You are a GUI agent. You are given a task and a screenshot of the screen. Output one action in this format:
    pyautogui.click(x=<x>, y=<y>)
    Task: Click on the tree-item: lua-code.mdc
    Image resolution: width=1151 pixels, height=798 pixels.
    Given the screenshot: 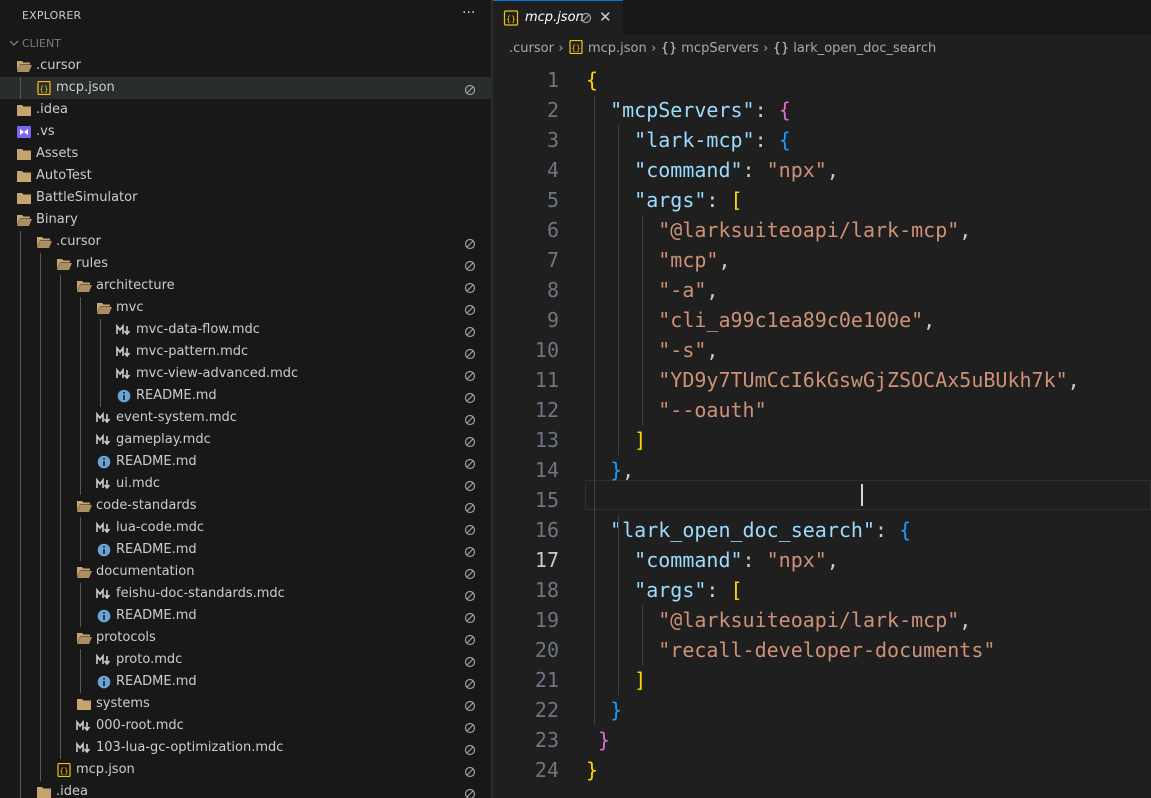 What is the action you would take?
    pyautogui.click(x=245, y=528)
    